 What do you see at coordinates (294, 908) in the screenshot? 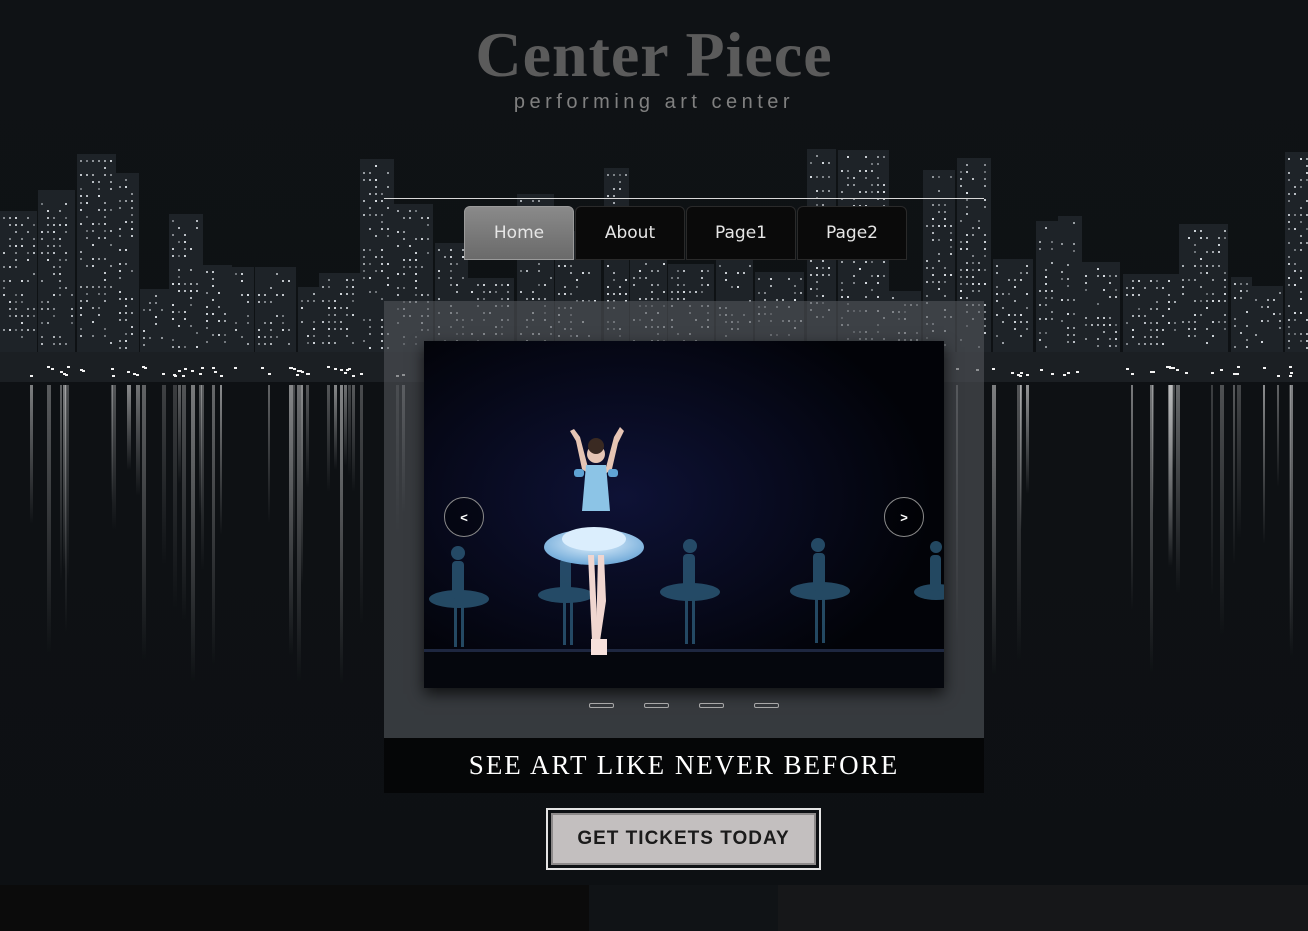
I see `footer-block-left` at bounding box center [294, 908].